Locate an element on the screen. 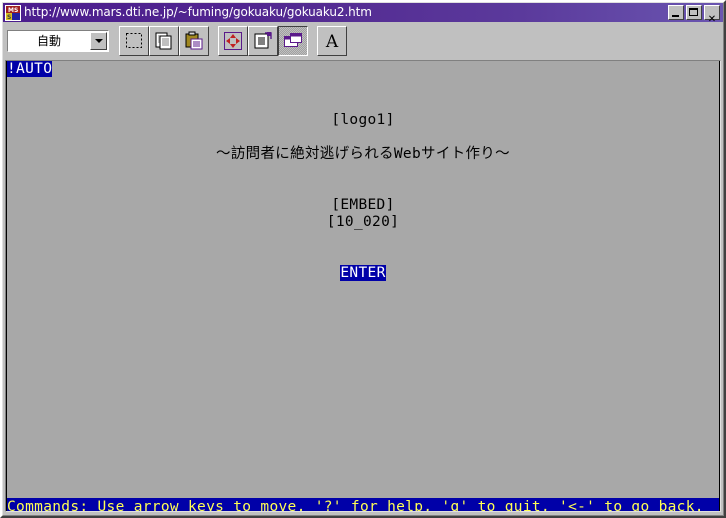 The width and height of the screenshot is (726, 518). copy-pages-icon is located at coordinates (164, 41).